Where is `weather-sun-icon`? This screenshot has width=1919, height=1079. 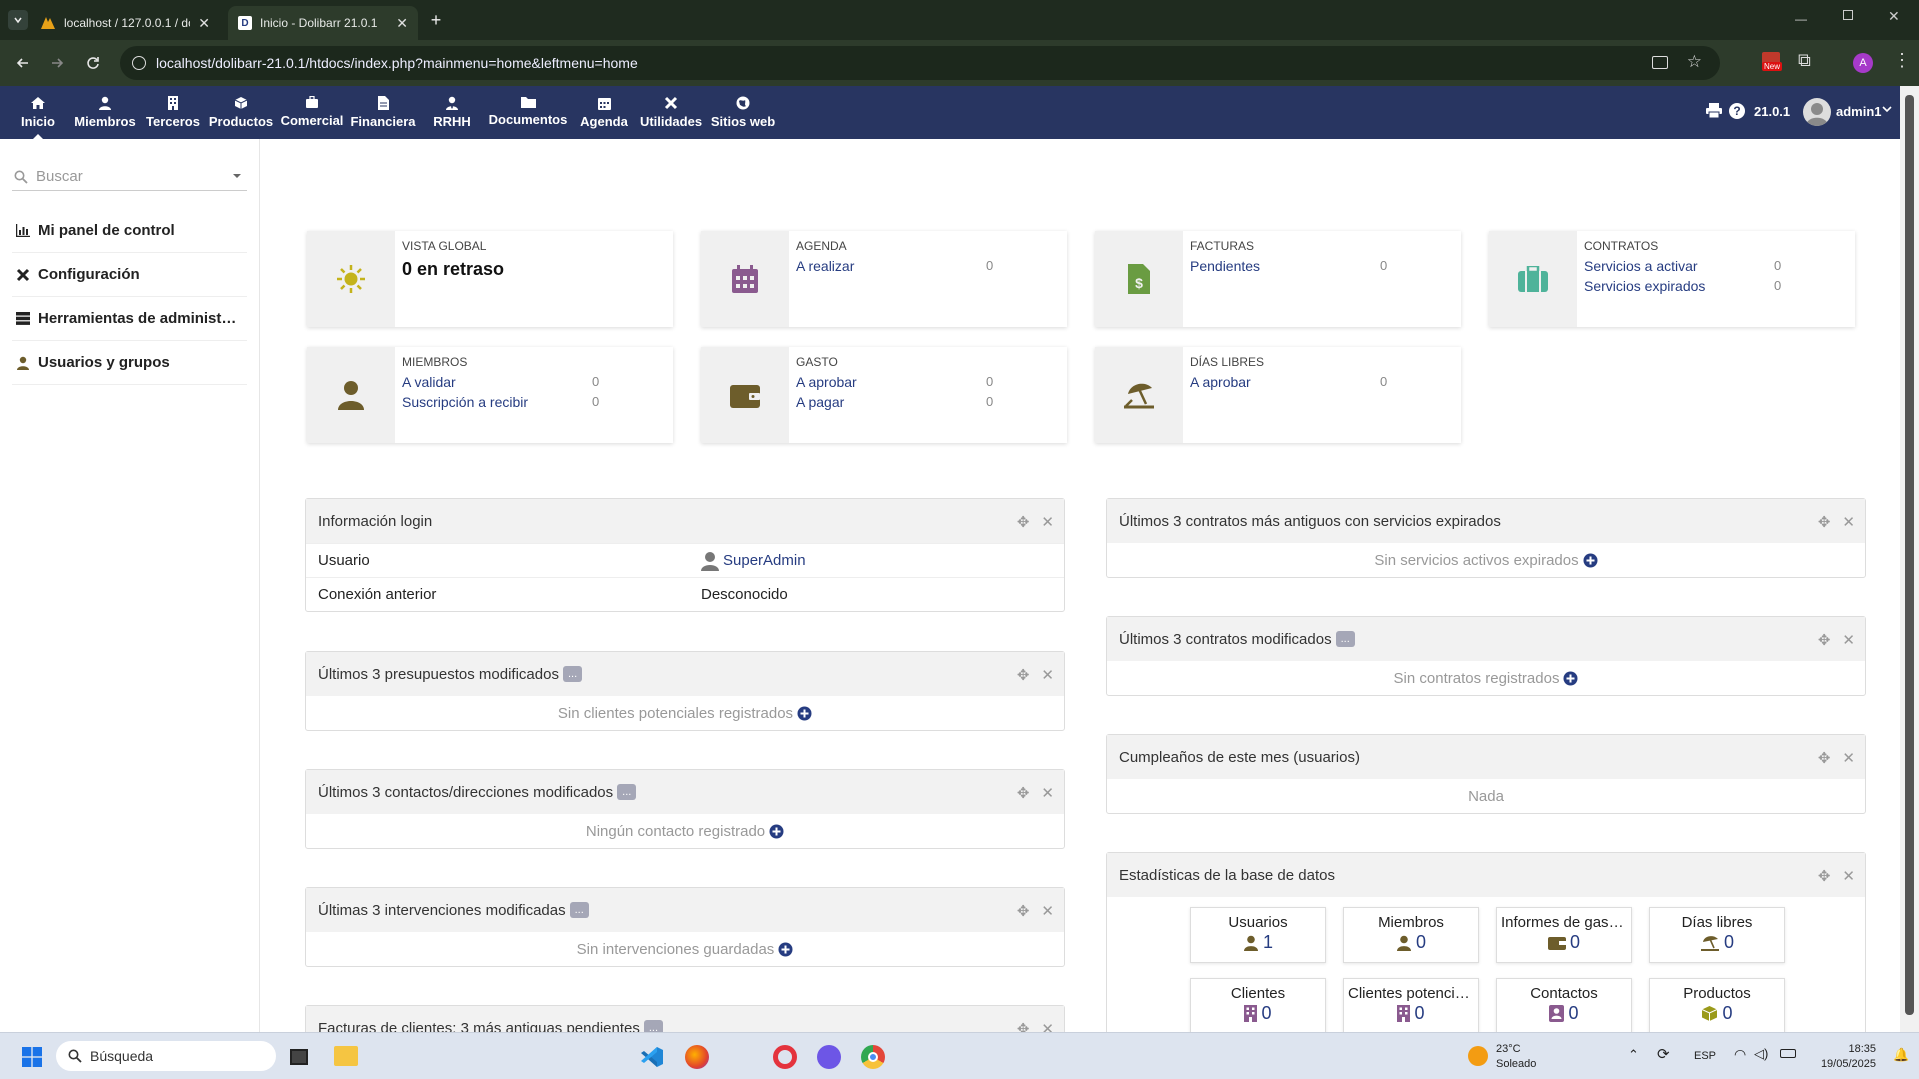 weather-sun-icon is located at coordinates (1478, 1056).